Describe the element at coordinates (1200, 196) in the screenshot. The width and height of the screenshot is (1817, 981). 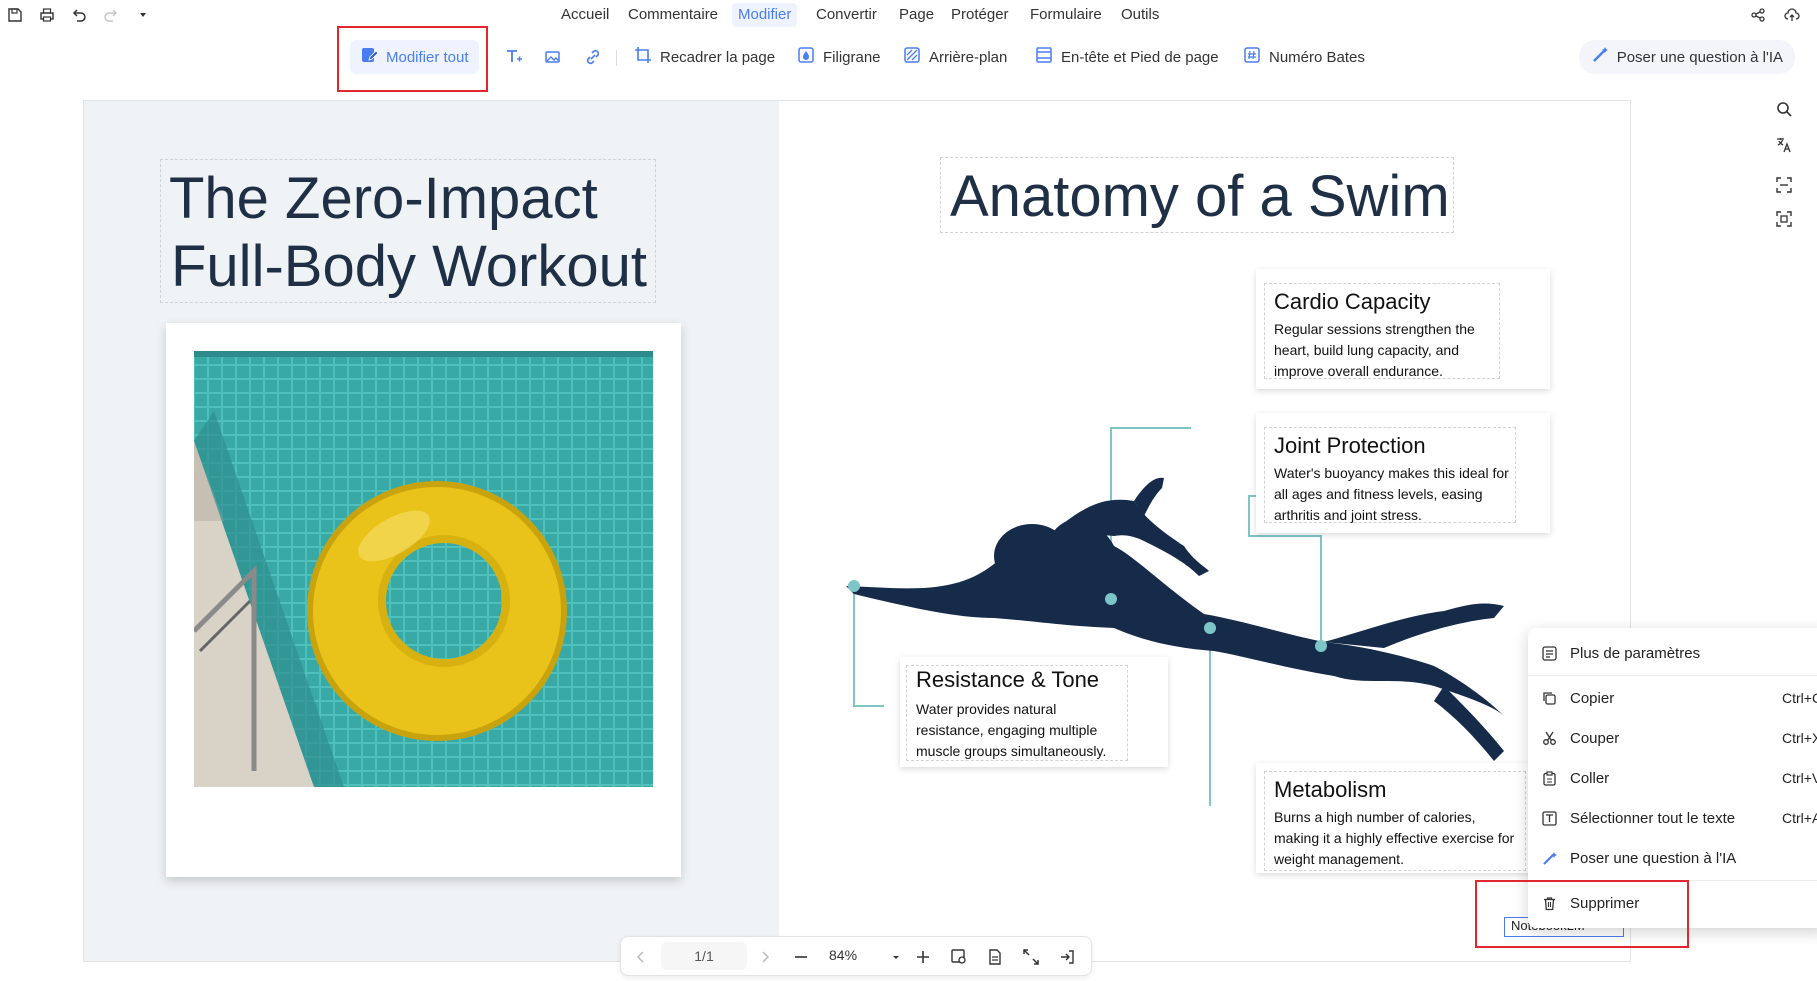
I see `right-title: Anatomy of a Swim` at that location.